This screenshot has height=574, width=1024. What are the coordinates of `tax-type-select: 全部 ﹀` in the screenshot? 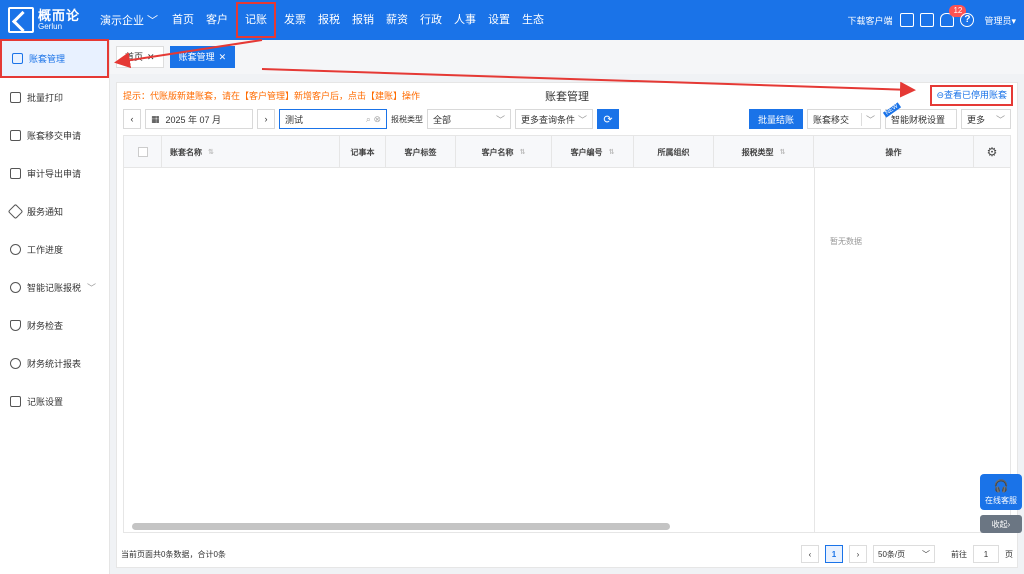 It's located at (469, 119).